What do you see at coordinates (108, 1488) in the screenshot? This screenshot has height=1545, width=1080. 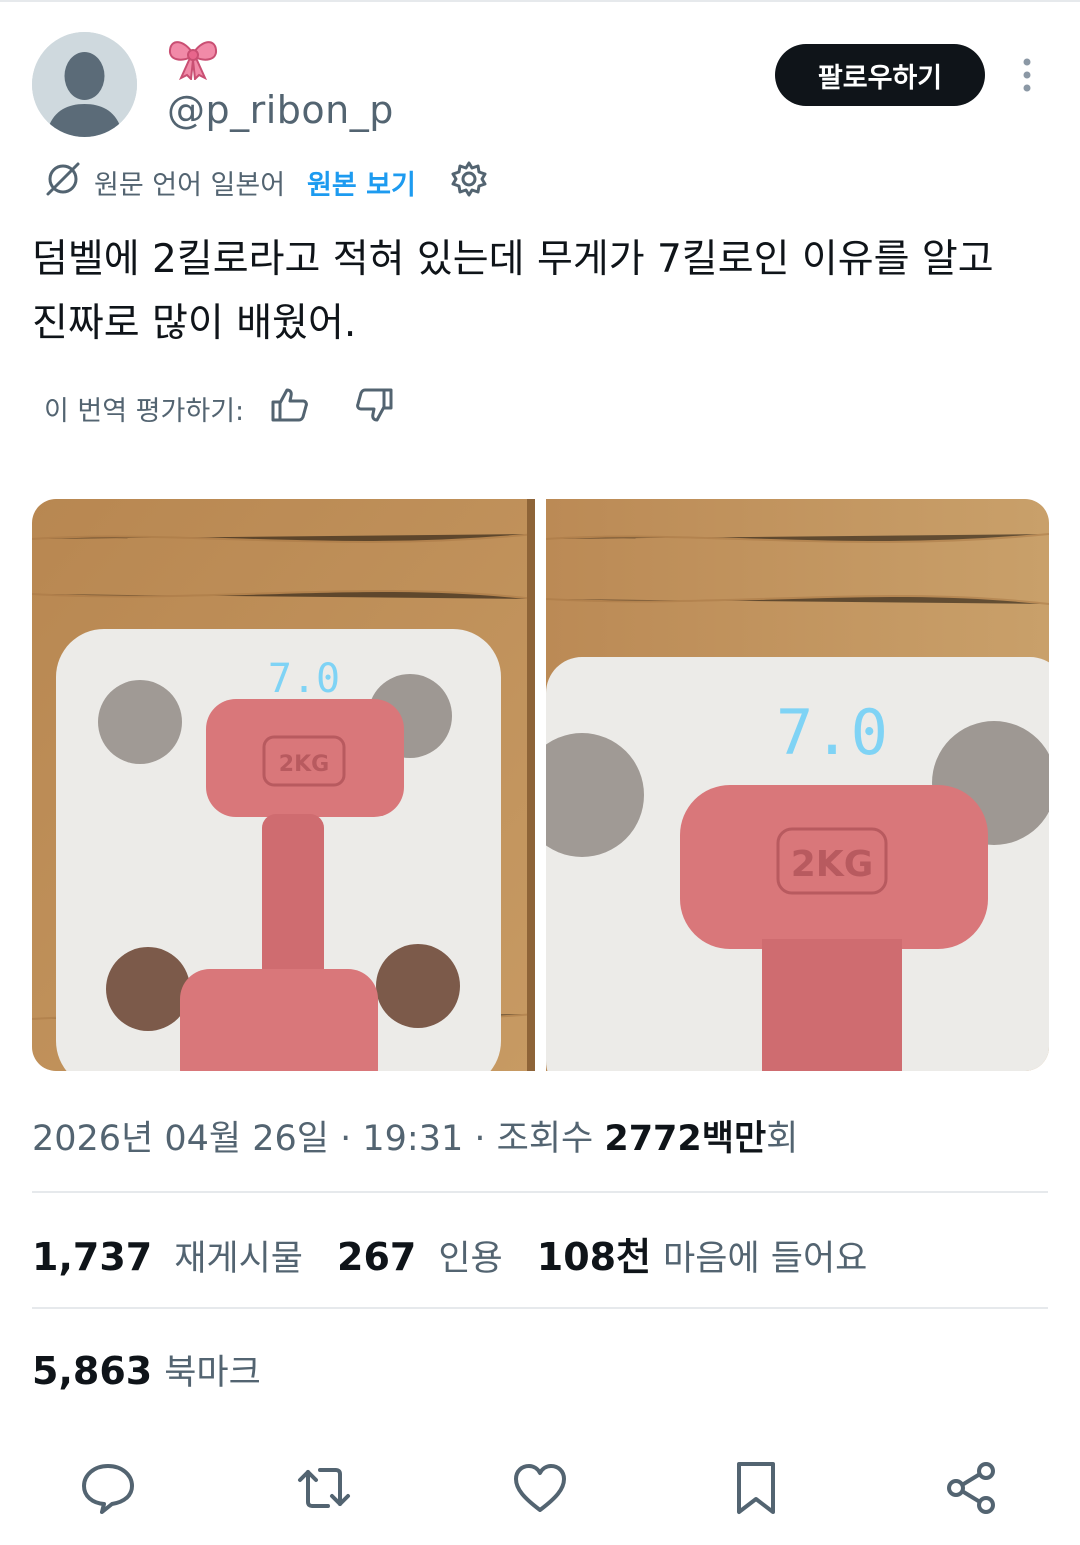 I see `reply-icon` at bounding box center [108, 1488].